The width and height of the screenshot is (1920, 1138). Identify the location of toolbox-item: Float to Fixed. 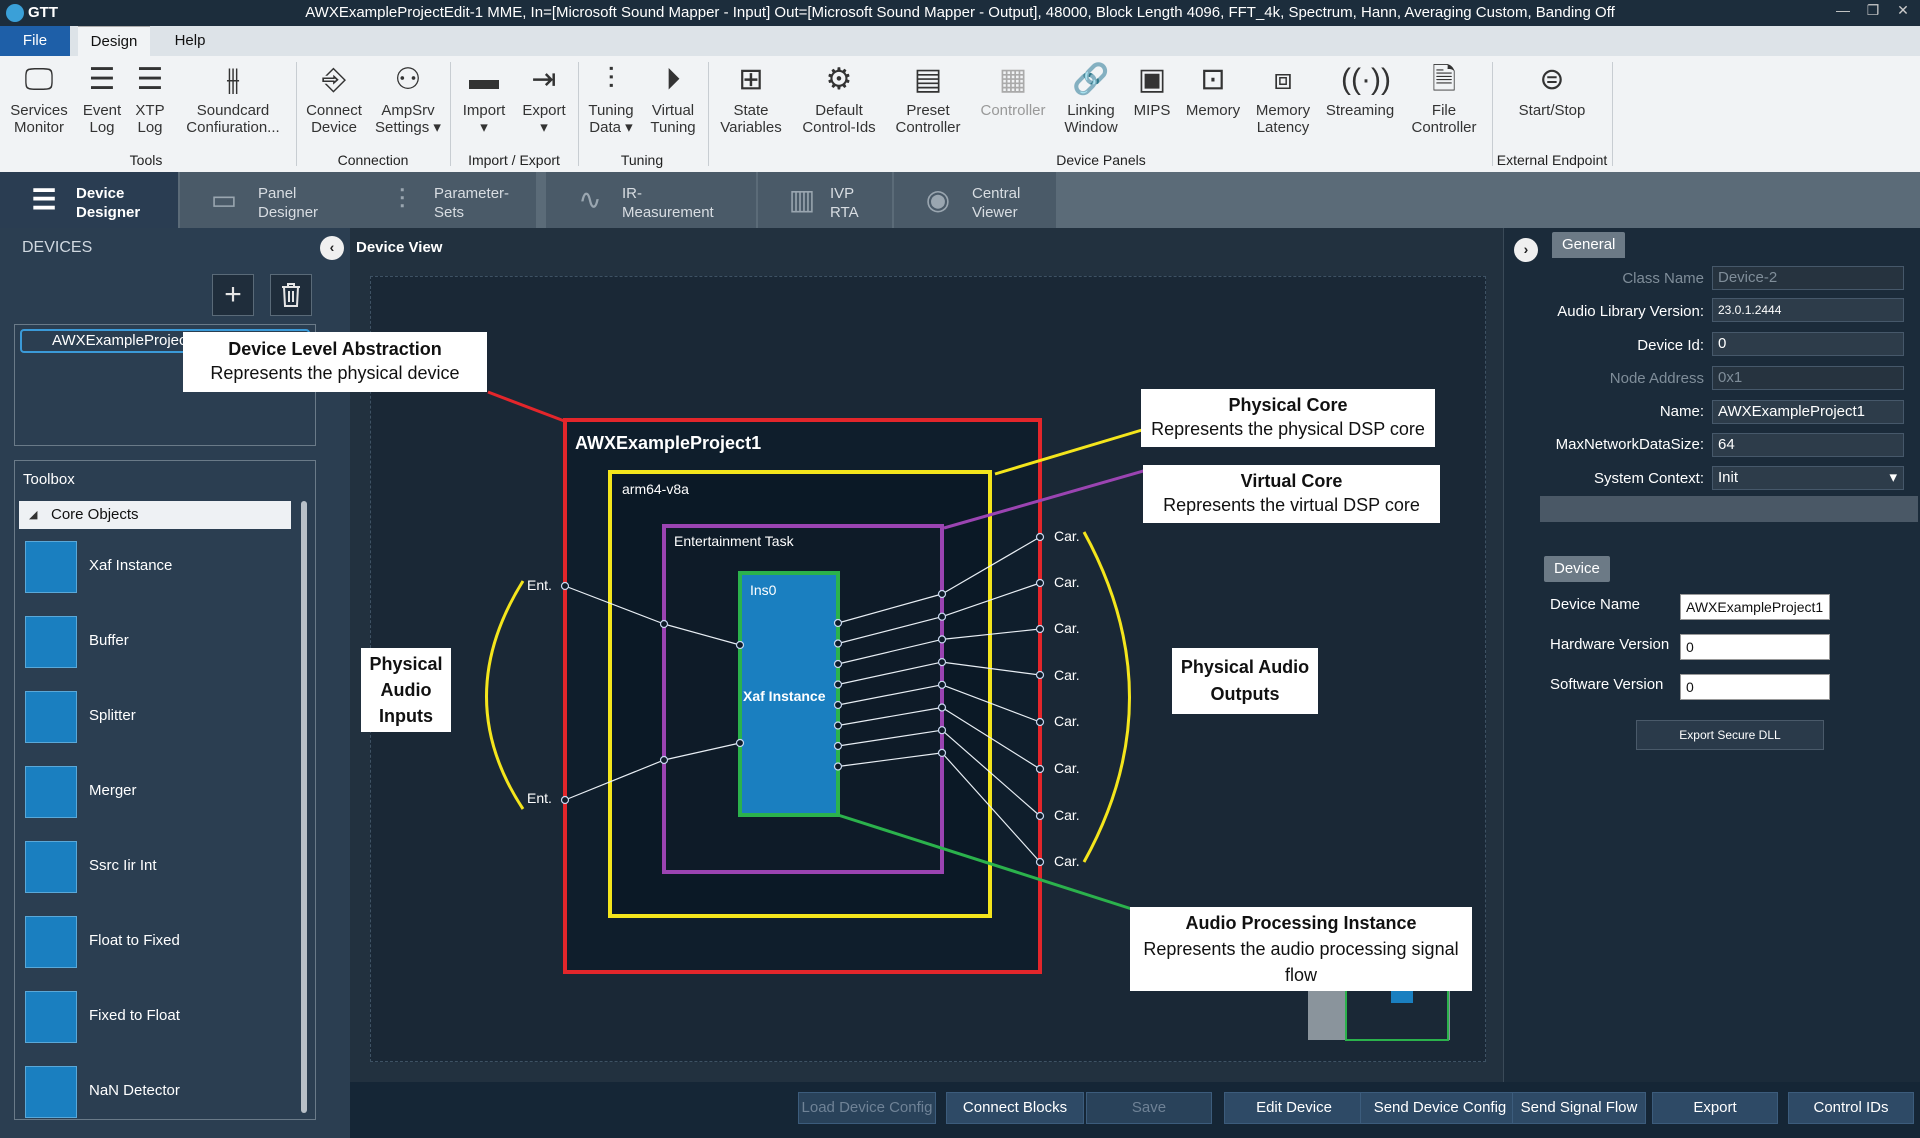
(140, 942).